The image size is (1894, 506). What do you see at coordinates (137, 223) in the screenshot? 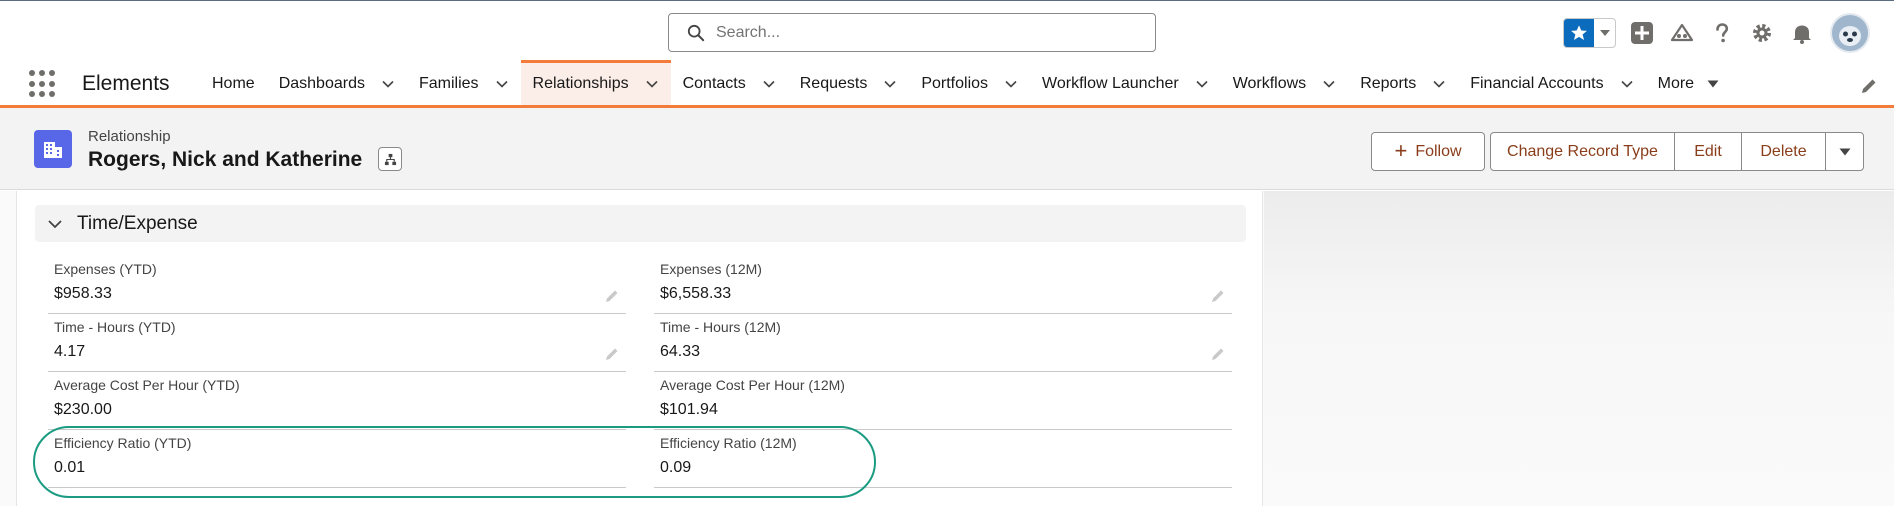
I see `section-title: Time/Expense` at bounding box center [137, 223].